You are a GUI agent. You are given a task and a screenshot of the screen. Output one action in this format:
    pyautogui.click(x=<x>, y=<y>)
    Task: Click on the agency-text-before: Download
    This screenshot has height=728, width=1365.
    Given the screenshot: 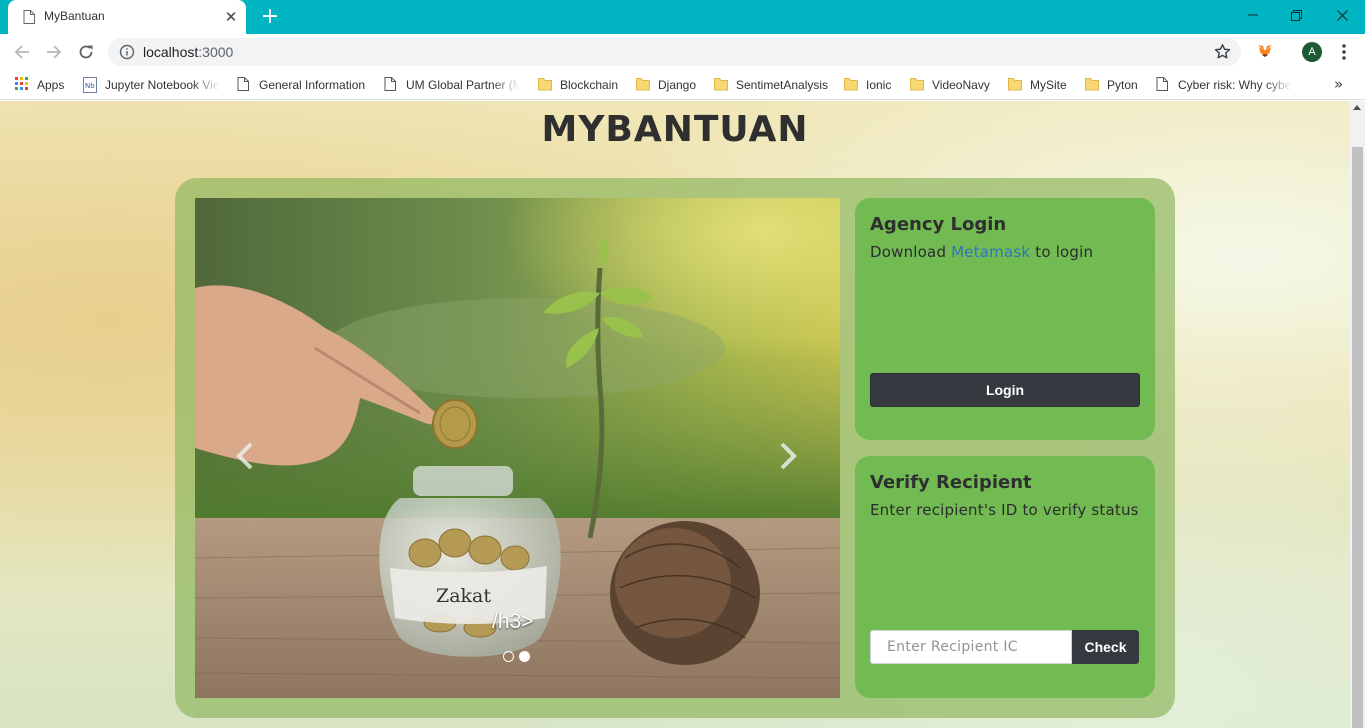 What is the action you would take?
    pyautogui.click(x=911, y=252)
    